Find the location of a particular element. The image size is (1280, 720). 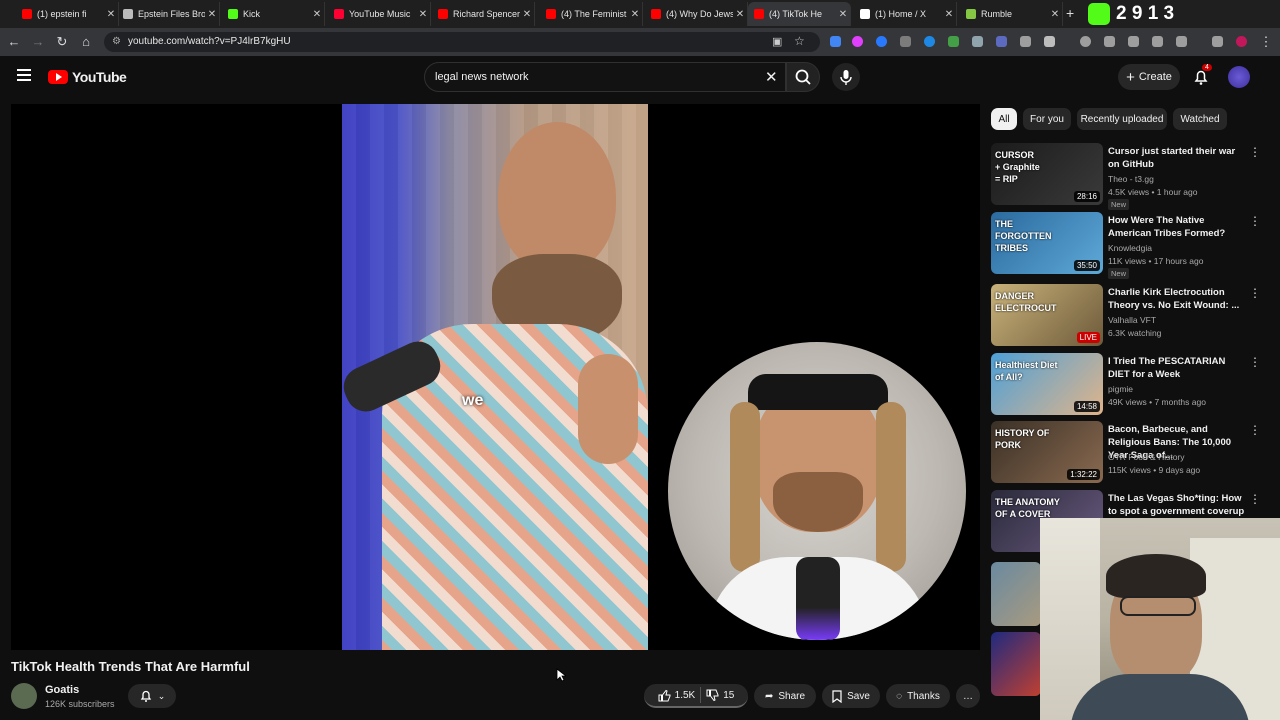

bookmark-star-icon: ☆ is located at coordinates (799, 41).